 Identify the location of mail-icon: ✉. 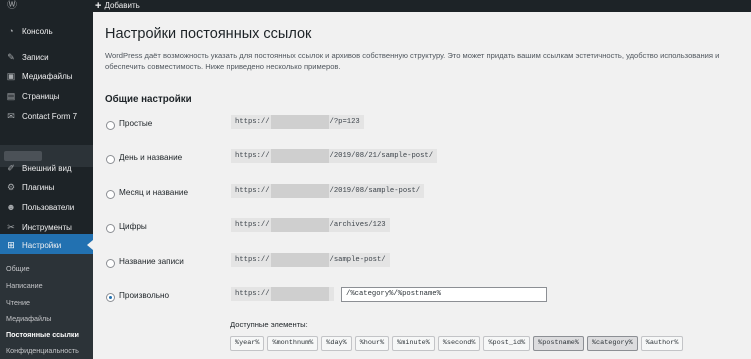
(11, 116).